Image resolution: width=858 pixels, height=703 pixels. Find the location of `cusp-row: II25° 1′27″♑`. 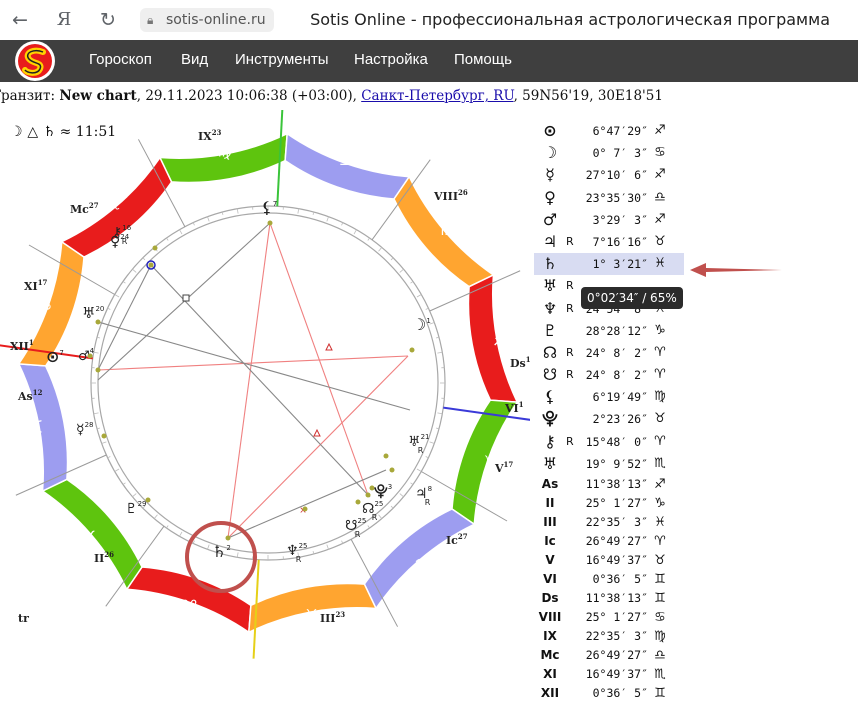

cusp-row: II25° 1′27″♑ is located at coordinates (609, 503).